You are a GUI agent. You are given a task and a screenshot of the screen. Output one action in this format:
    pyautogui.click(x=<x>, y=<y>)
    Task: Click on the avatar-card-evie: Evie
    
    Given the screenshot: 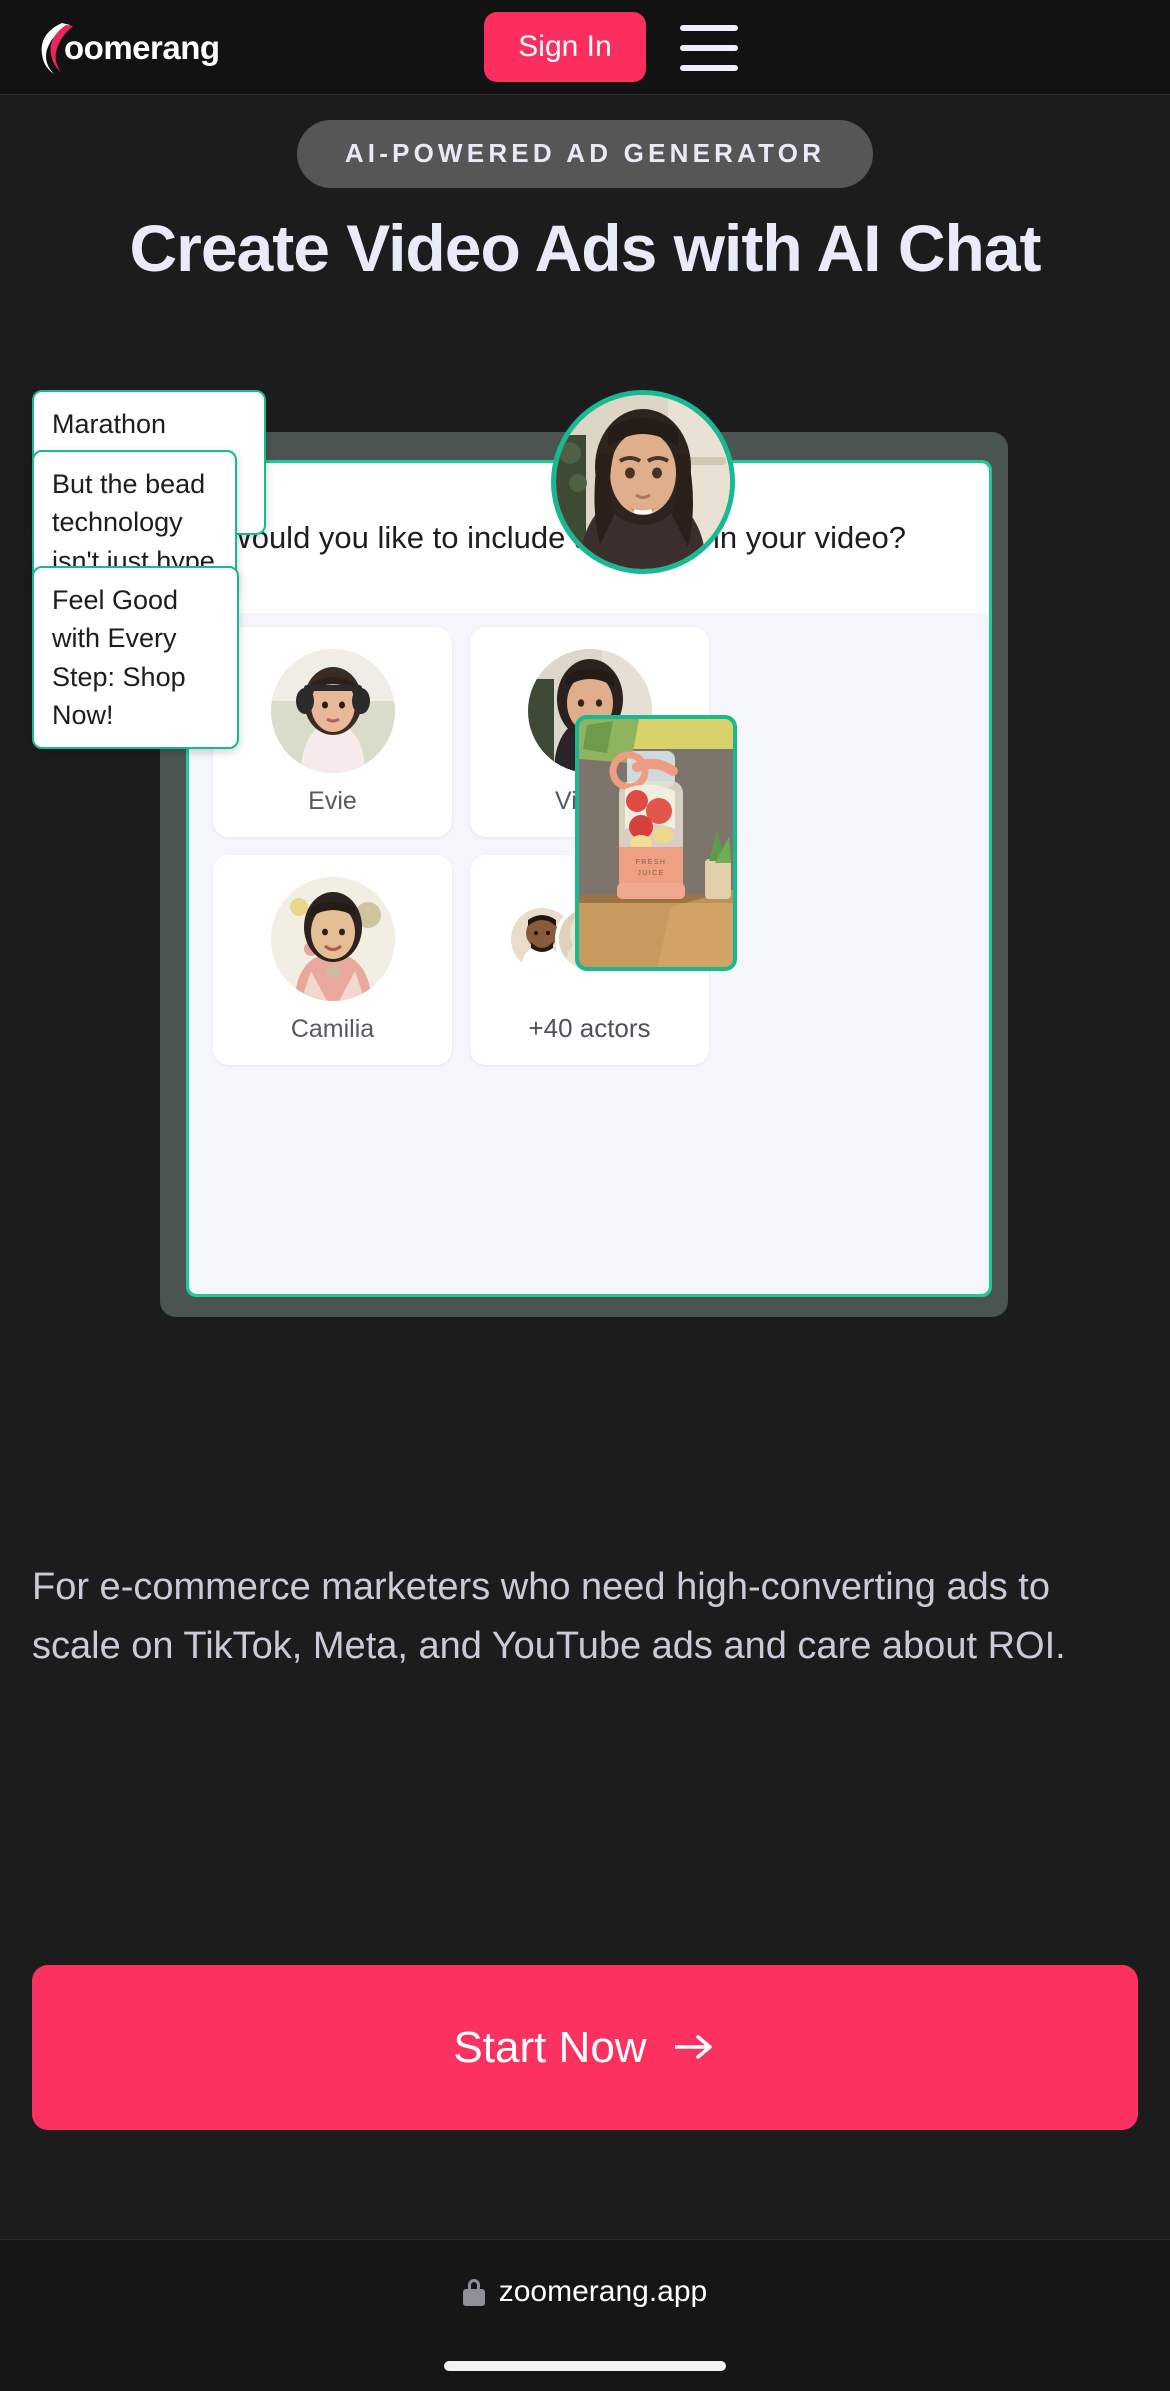 What is the action you would take?
    pyautogui.click(x=332, y=732)
    